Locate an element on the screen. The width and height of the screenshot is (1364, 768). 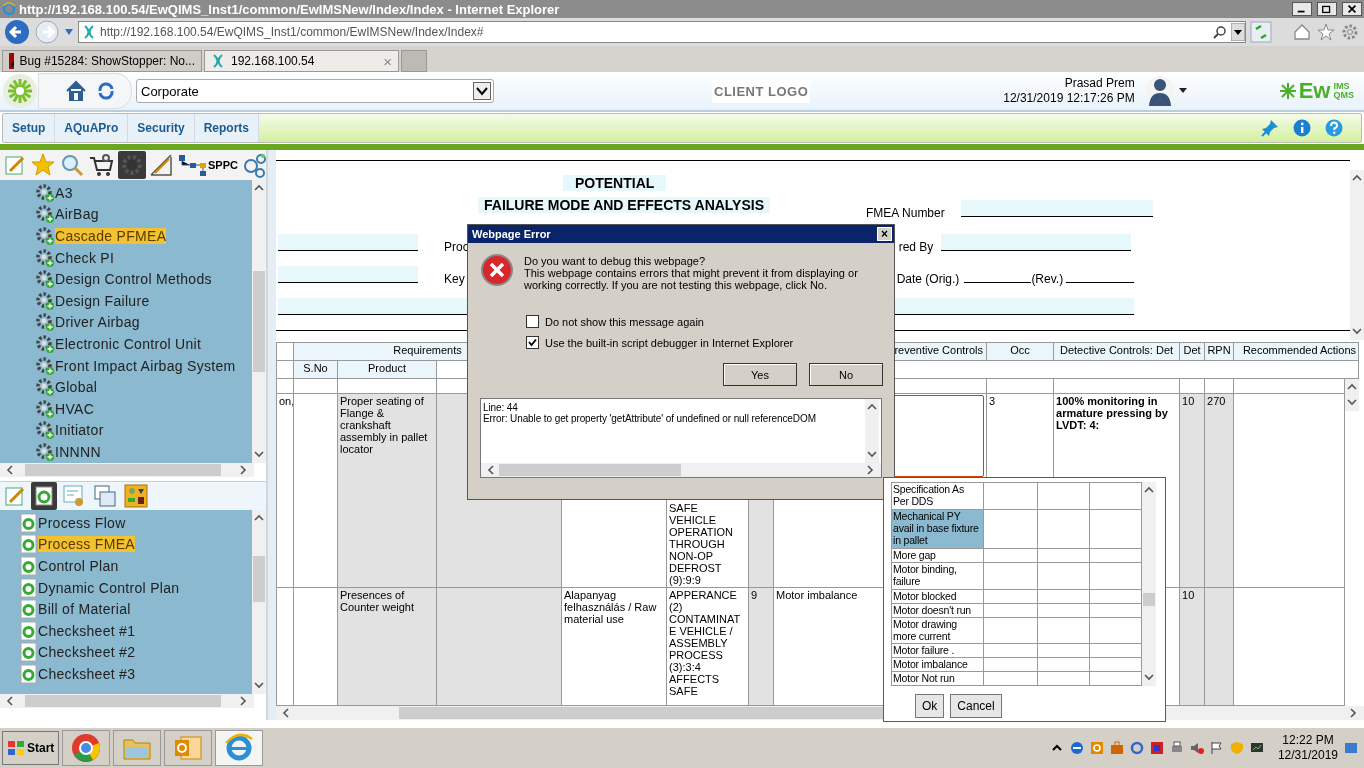
search-icon is located at coordinates (1220, 32).